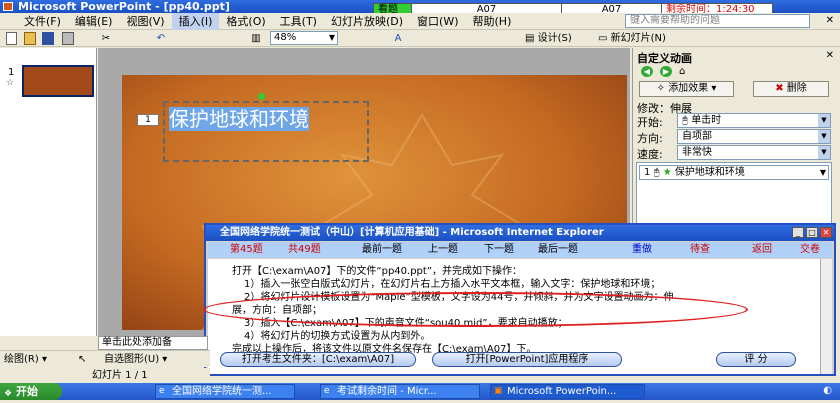 Image resolution: width=840 pixels, height=403 pixels. What do you see at coordinates (318, 359) in the screenshot?
I see `open-folder-button: 打开考生文件夹：[C:\exam\A07]` at bounding box center [318, 359].